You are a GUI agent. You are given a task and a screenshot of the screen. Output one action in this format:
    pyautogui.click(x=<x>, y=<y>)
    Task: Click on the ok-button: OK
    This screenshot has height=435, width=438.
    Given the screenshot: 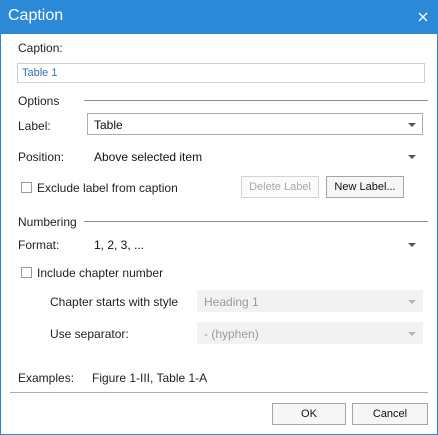 What is the action you would take?
    pyautogui.click(x=309, y=414)
    